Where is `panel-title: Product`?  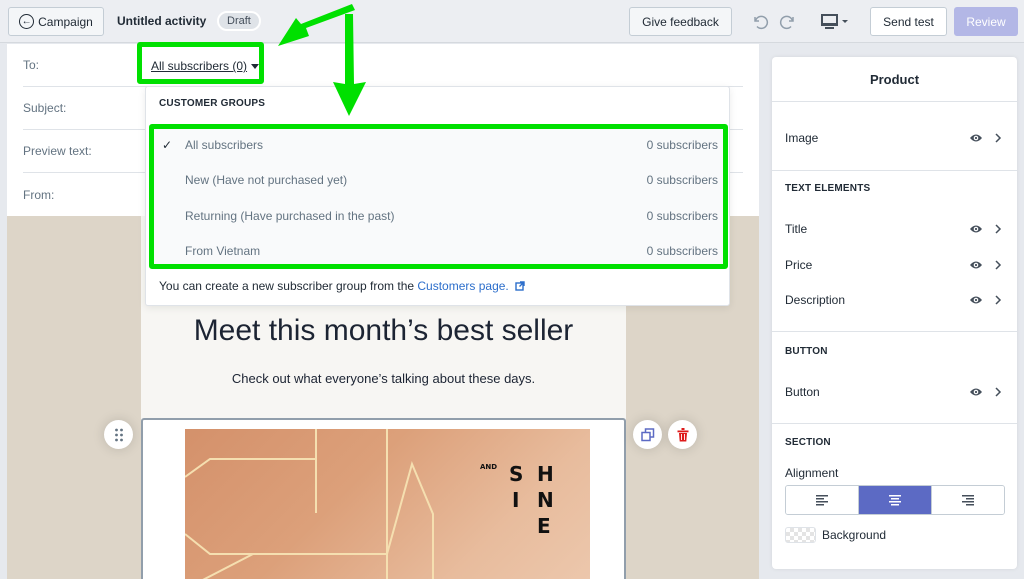 panel-title: Product is located at coordinates (894, 79).